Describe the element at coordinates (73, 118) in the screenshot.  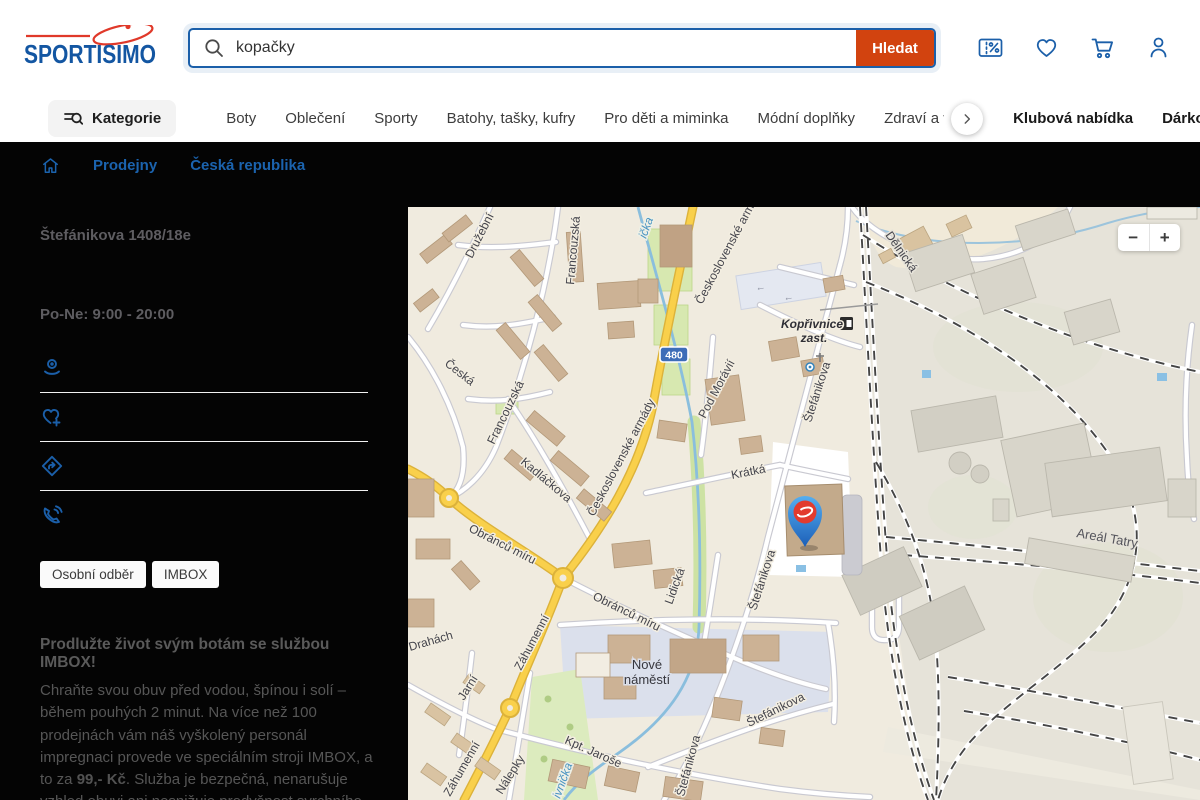
I see `list-search-icon` at that location.